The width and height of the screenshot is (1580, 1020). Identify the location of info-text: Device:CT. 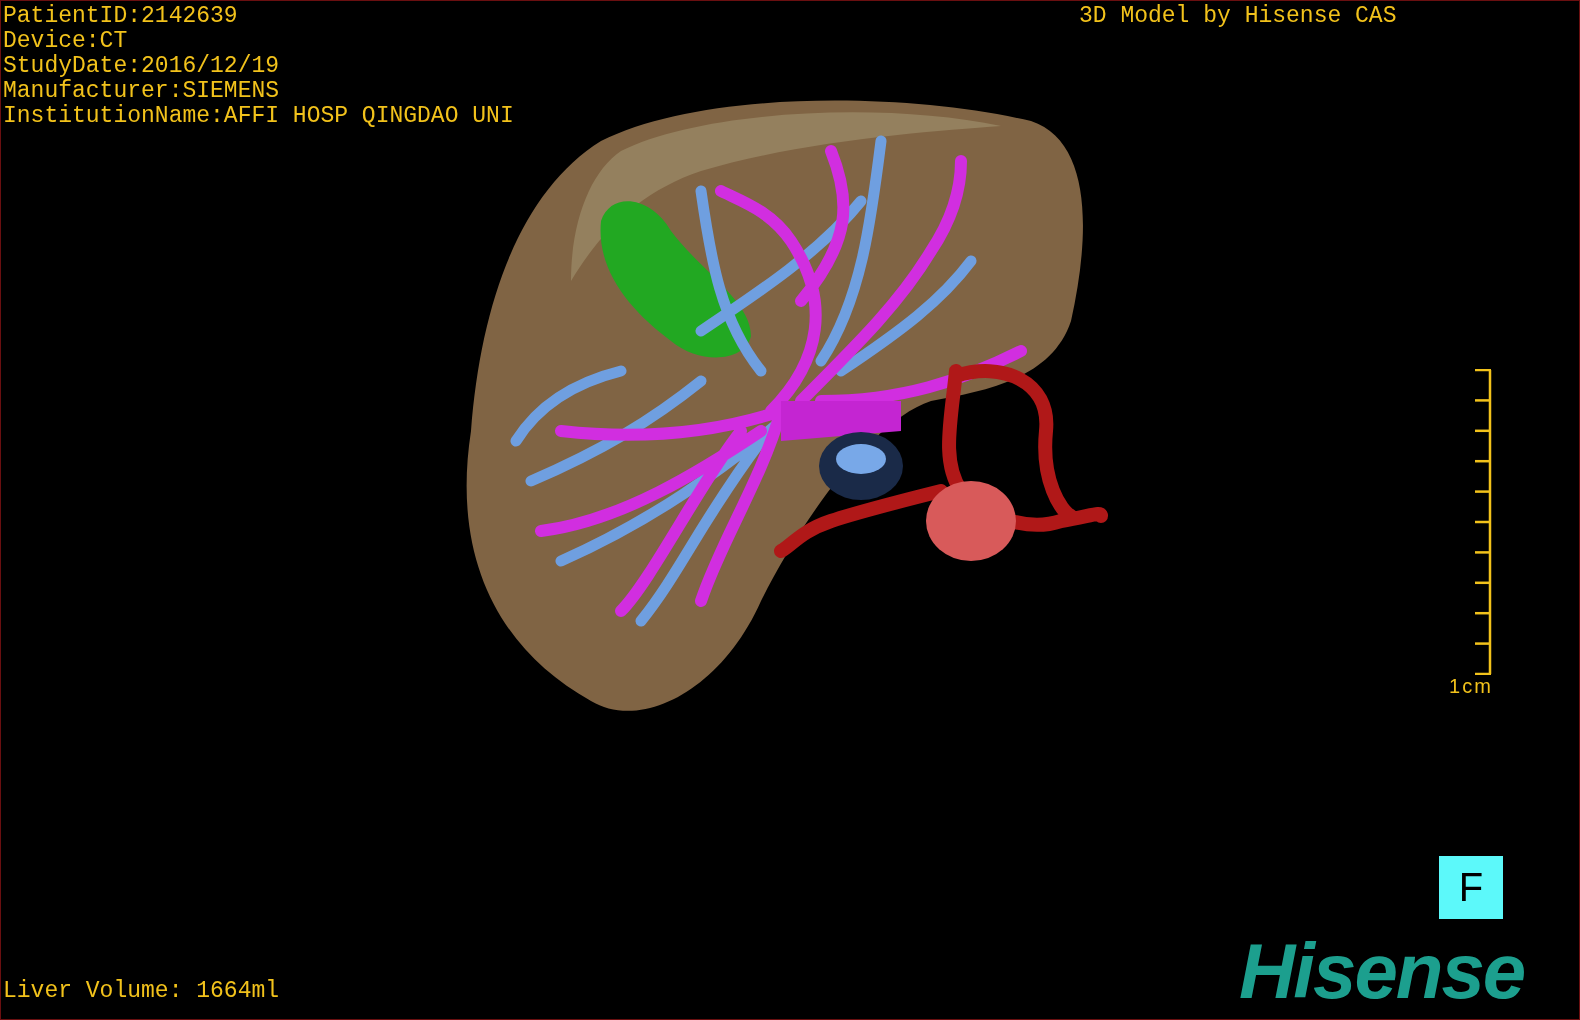
(66, 41).